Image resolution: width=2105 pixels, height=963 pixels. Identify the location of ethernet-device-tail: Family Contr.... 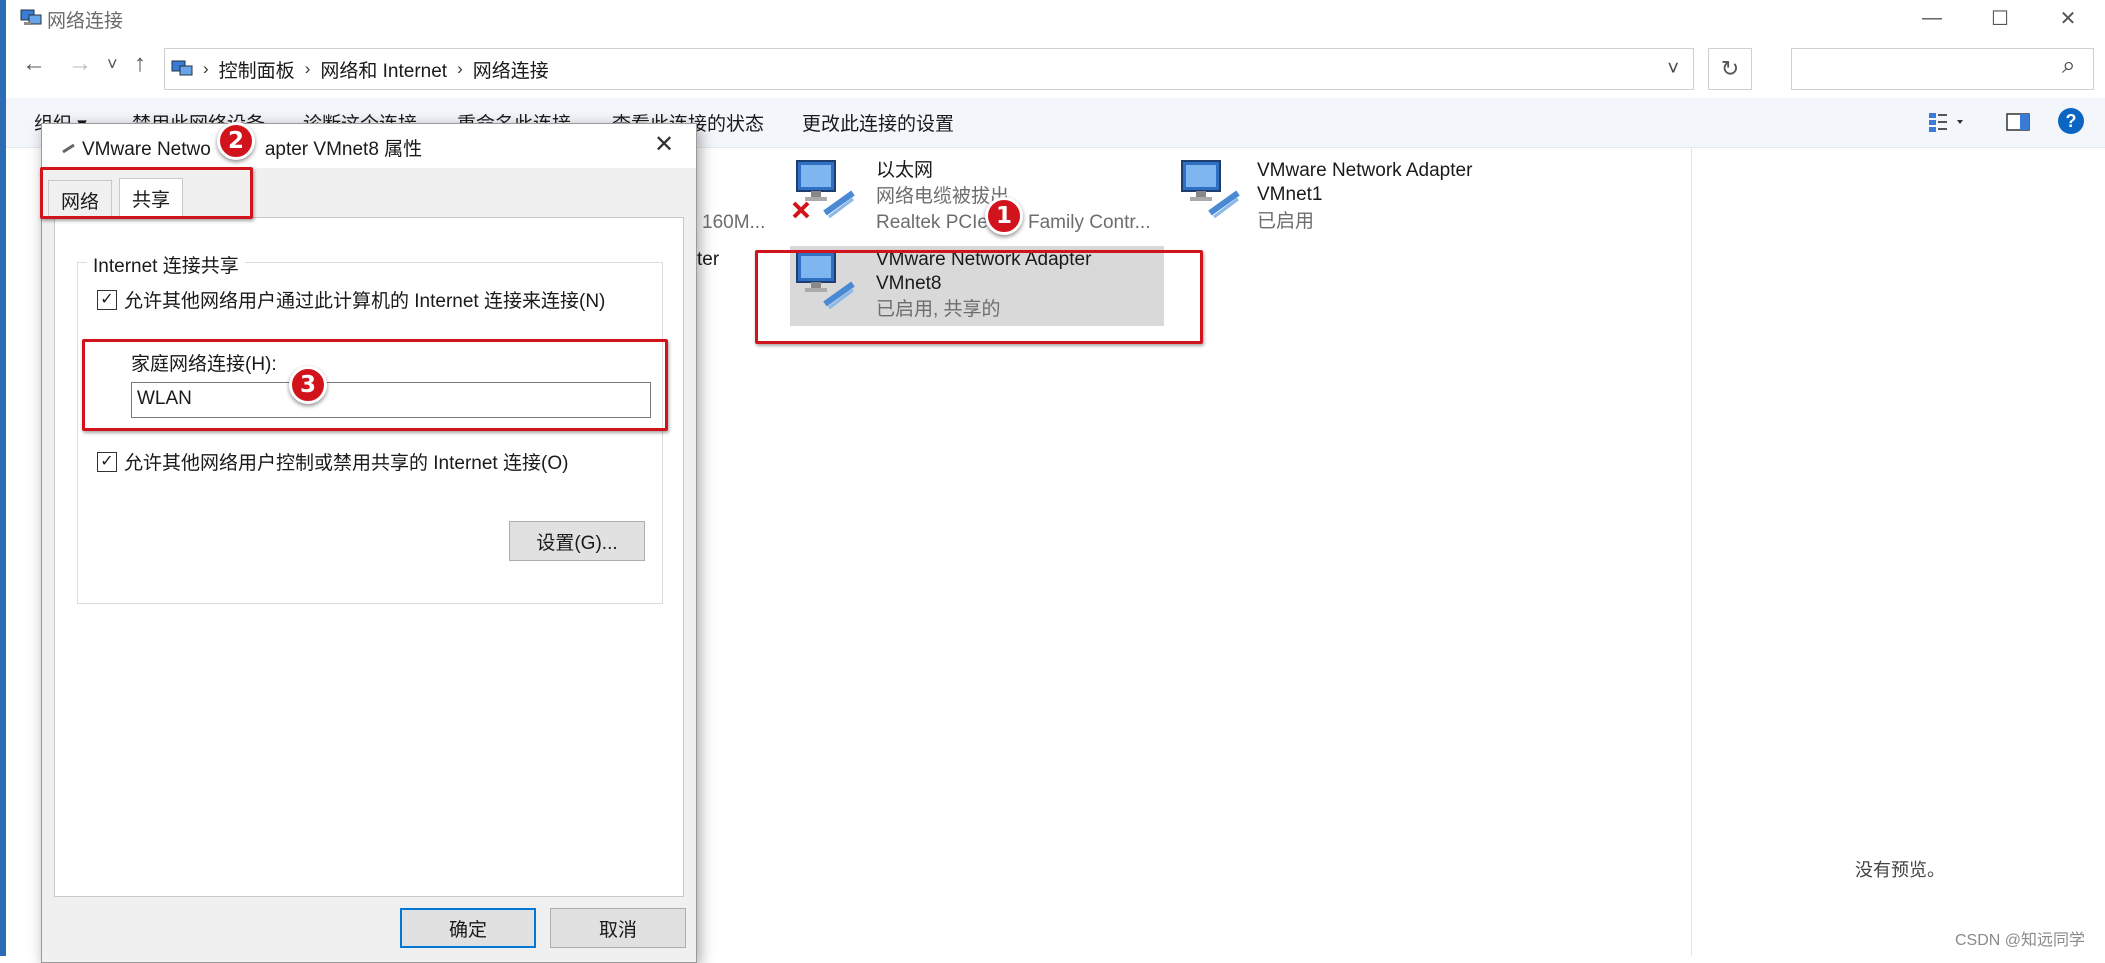
(1089, 222).